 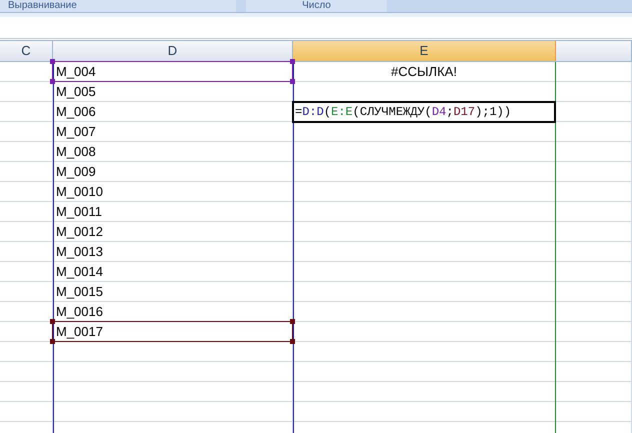 What do you see at coordinates (424, 112) in the screenshot?
I see `formula-input-field: =D:D(E:E(СЛУЧМЕЖДУ(D4;D17);1))` at bounding box center [424, 112].